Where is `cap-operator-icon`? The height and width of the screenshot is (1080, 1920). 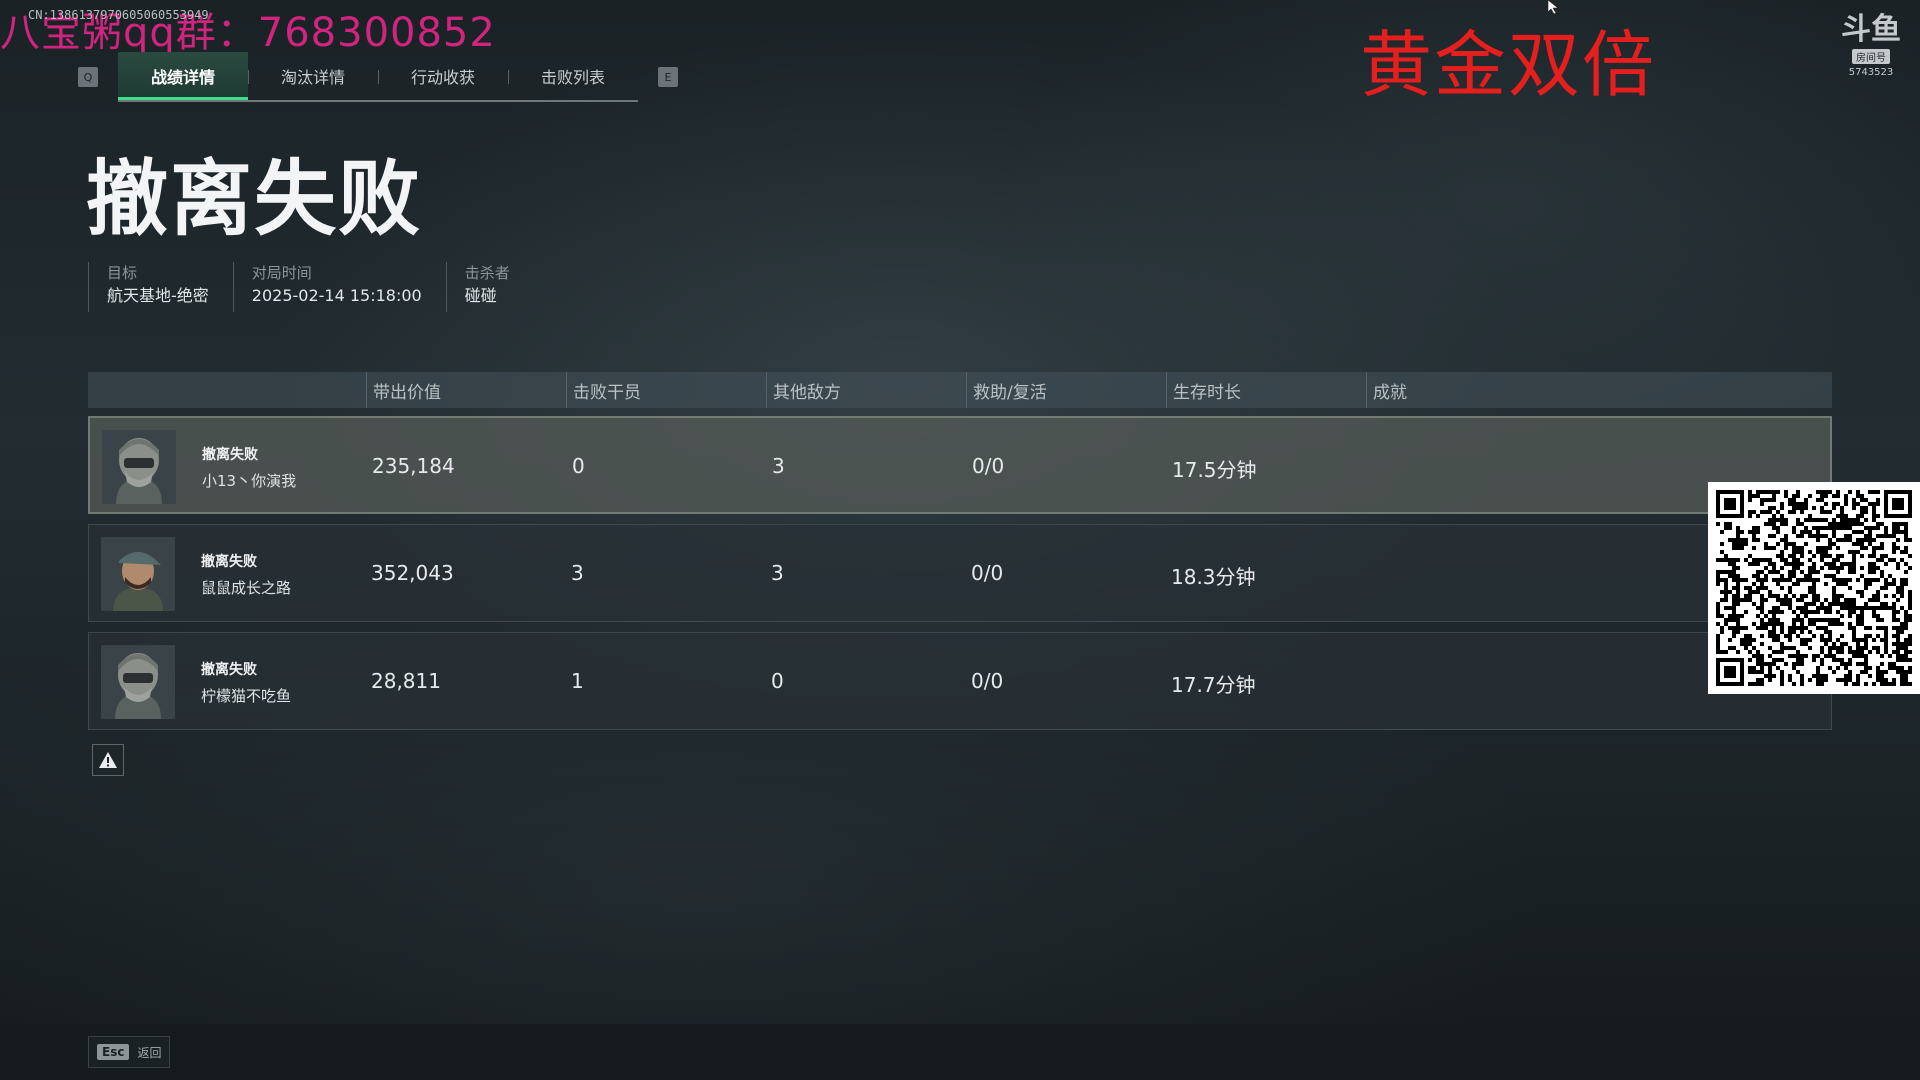
cap-operator-icon is located at coordinates (138, 574).